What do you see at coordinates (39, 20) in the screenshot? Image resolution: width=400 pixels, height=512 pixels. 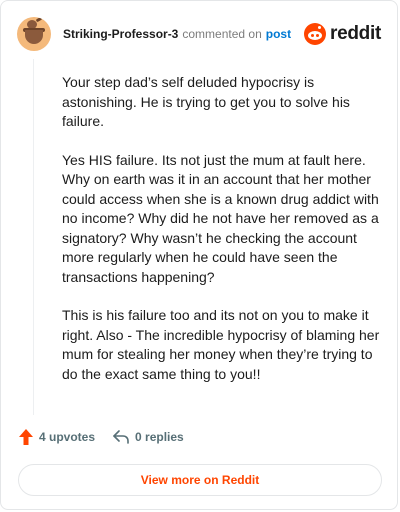 I see `avatar-antenna-shape` at bounding box center [39, 20].